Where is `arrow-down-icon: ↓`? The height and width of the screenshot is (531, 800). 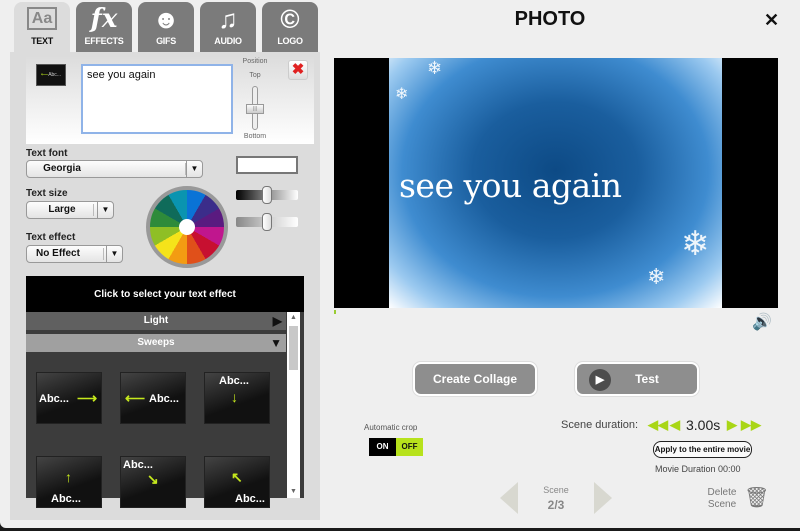 arrow-down-icon: ↓ is located at coordinates (234, 397).